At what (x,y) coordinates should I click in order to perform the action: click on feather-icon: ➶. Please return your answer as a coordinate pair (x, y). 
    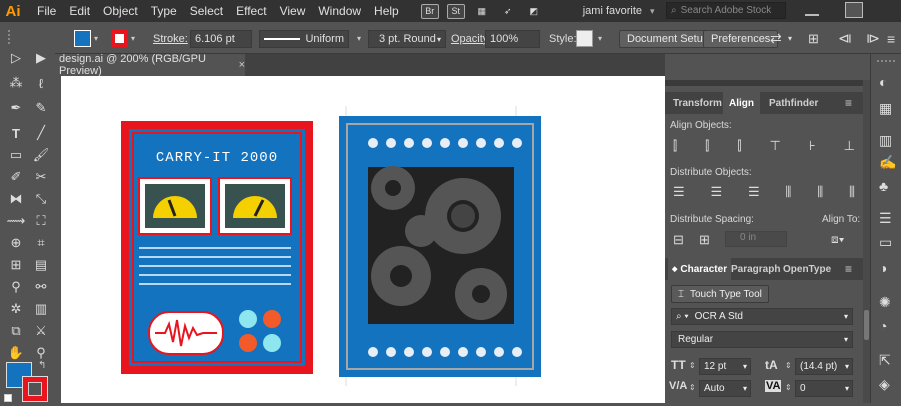
    Looking at the image, I should click on (508, 11).